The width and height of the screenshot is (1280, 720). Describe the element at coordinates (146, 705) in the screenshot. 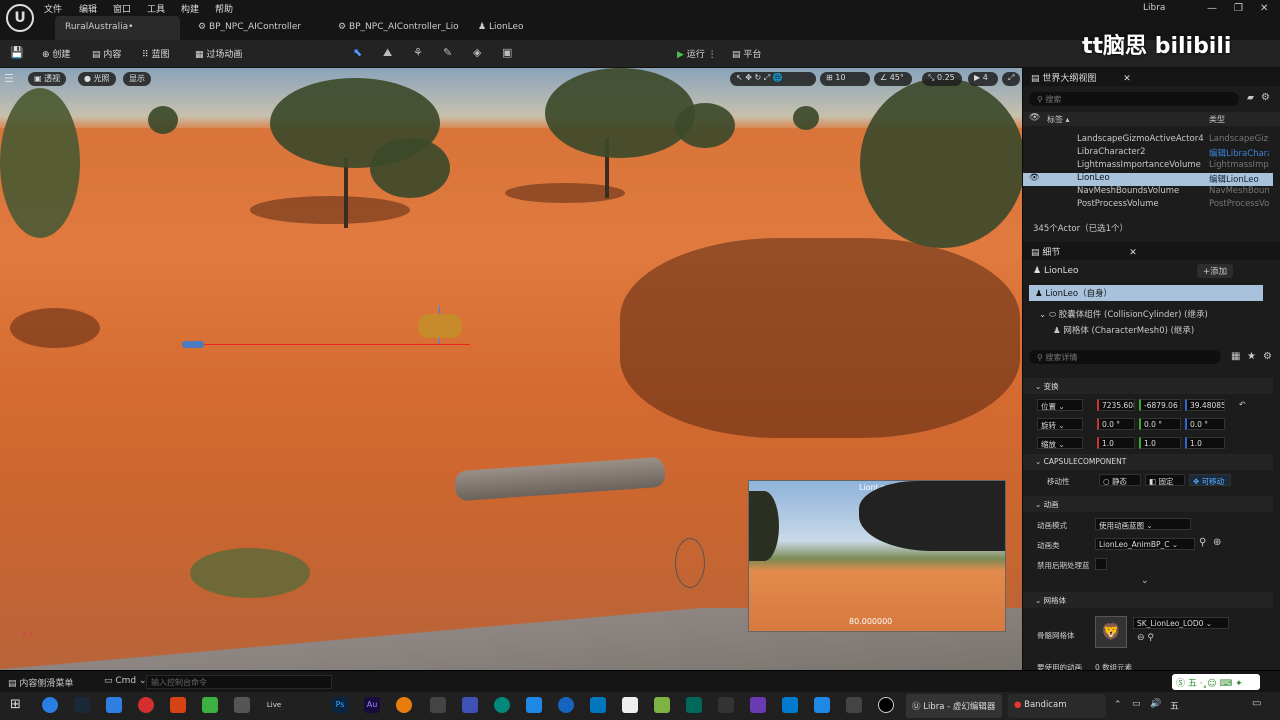

I see `netease-icon` at that location.